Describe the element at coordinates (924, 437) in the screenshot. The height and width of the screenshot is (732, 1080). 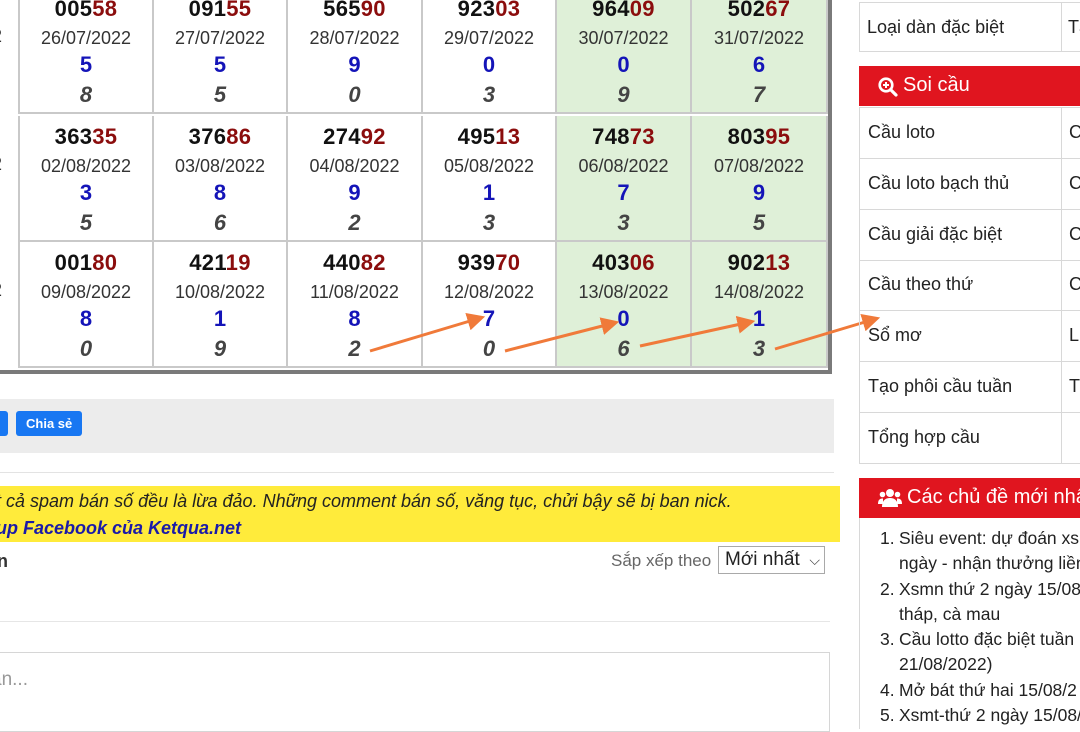
I see `soi-cau-link: Tổng hợp cầu` at that location.